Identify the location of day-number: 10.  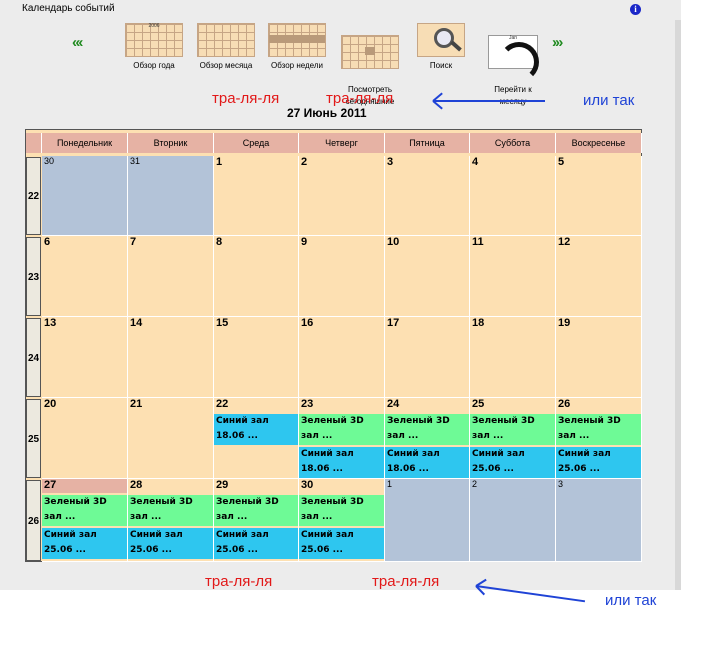
(427, 243).